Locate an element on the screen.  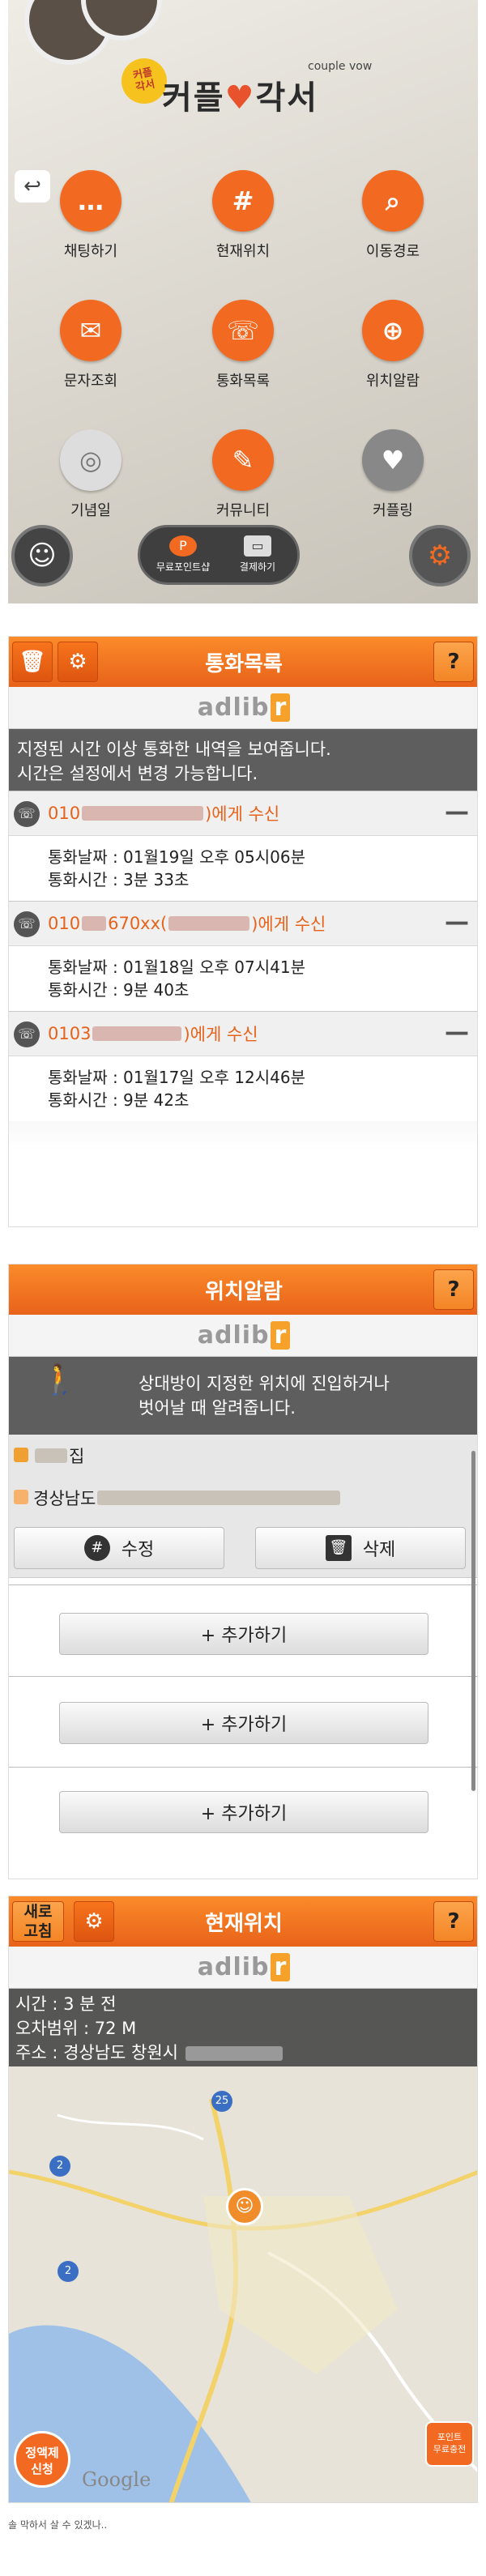
refresh-button: 새로 고침 is located at coordinates (38, 1922).